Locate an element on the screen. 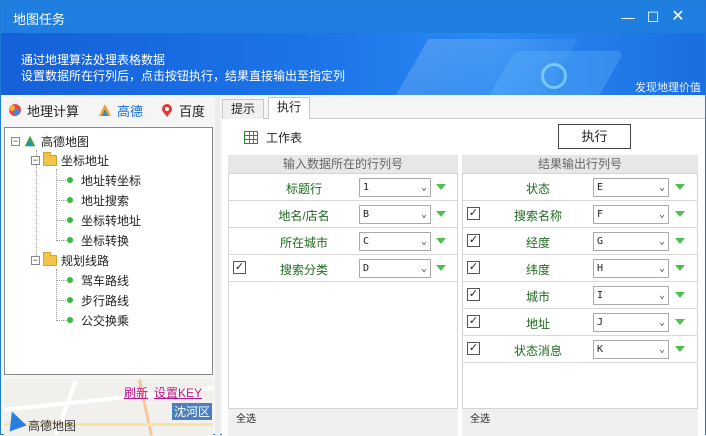  column-select-value: E is located at coordinates (600, 187).